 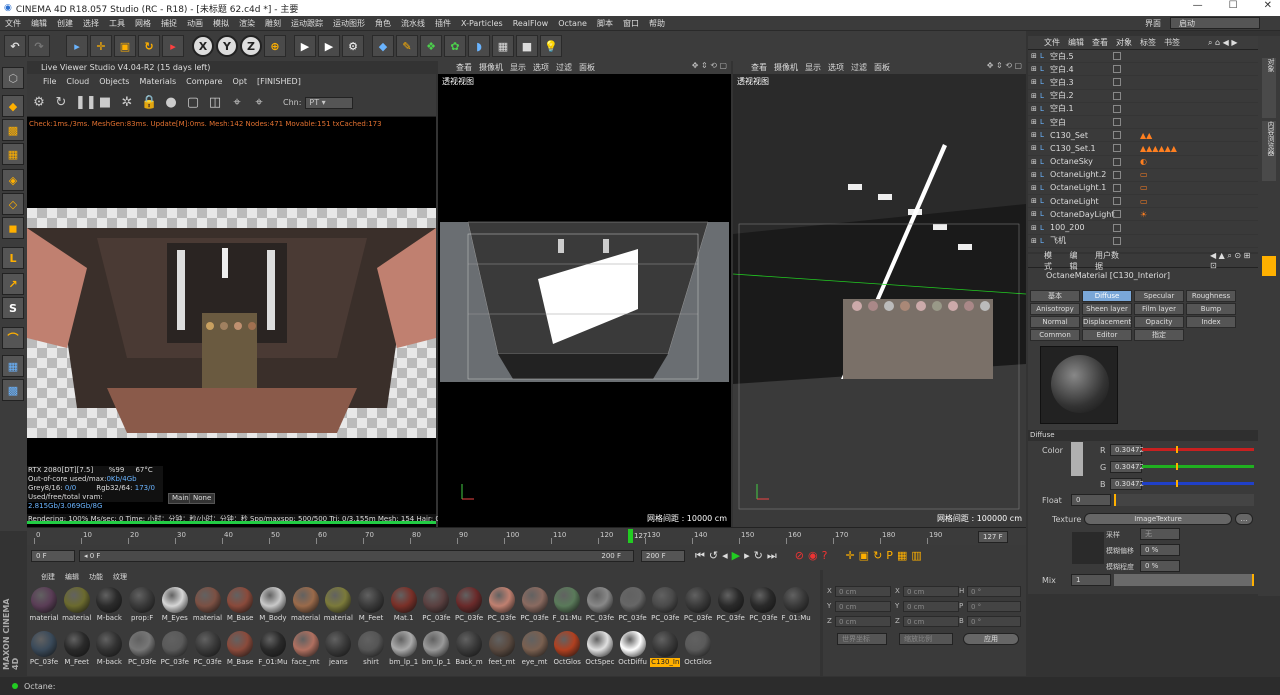 What do you see at coordinates (443, 23) in the screenshot?
I see `menu-plugins: 插件` at bounding box center [443, 23].